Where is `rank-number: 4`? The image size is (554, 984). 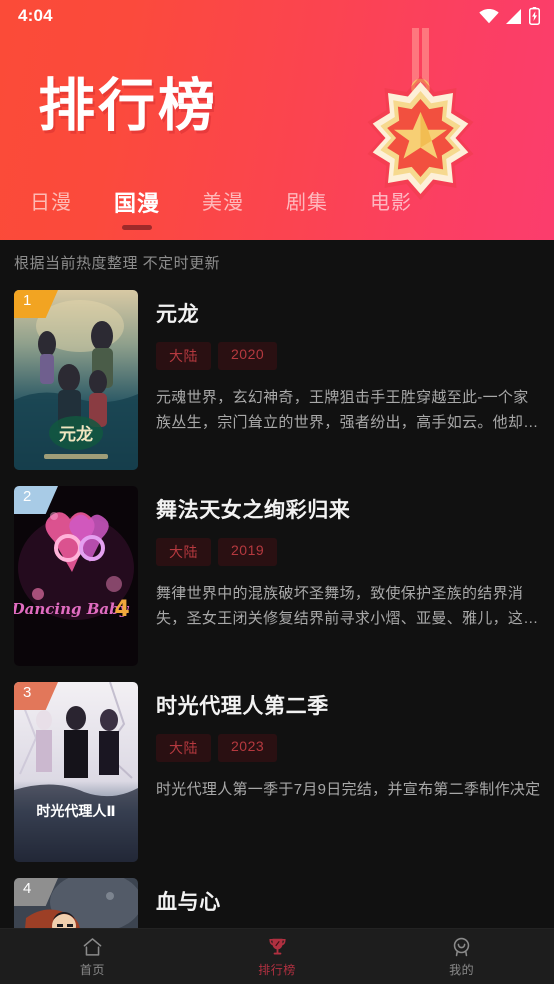 rank-number: 4 is located at coordinates (27, 888).